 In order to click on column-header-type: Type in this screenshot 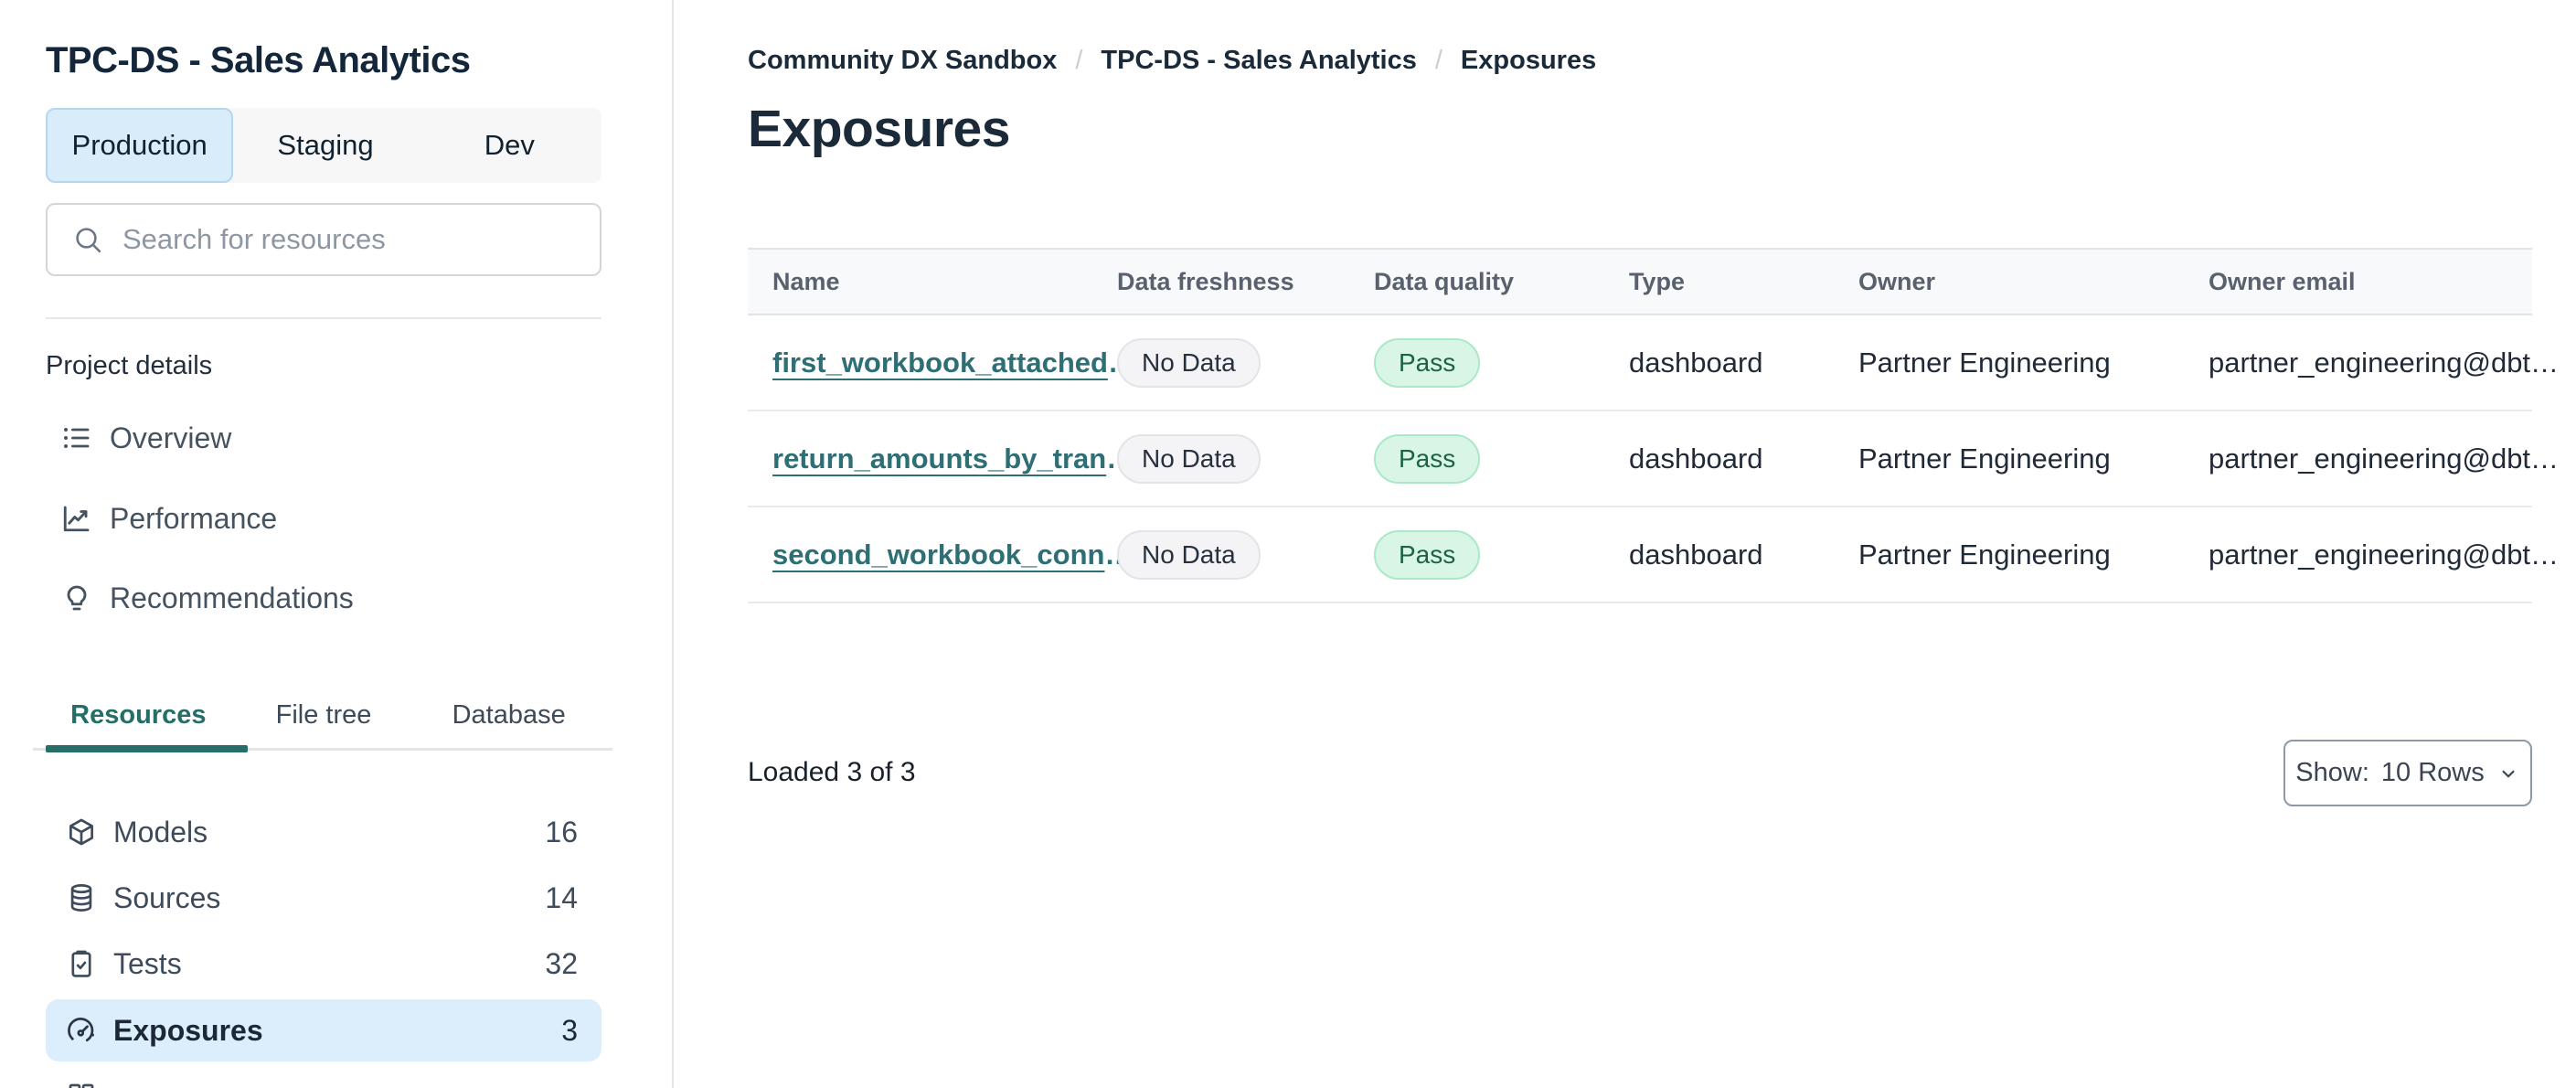, I will do `click(1657, 281)`.